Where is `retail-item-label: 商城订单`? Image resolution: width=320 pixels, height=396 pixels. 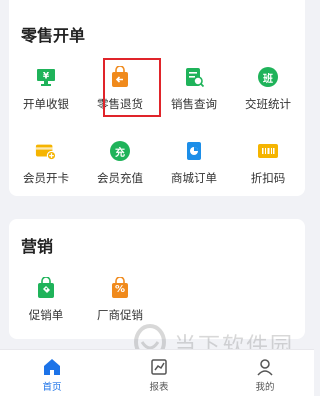
retail-item-label: 商城订单 is located at coordinates (194, 178).